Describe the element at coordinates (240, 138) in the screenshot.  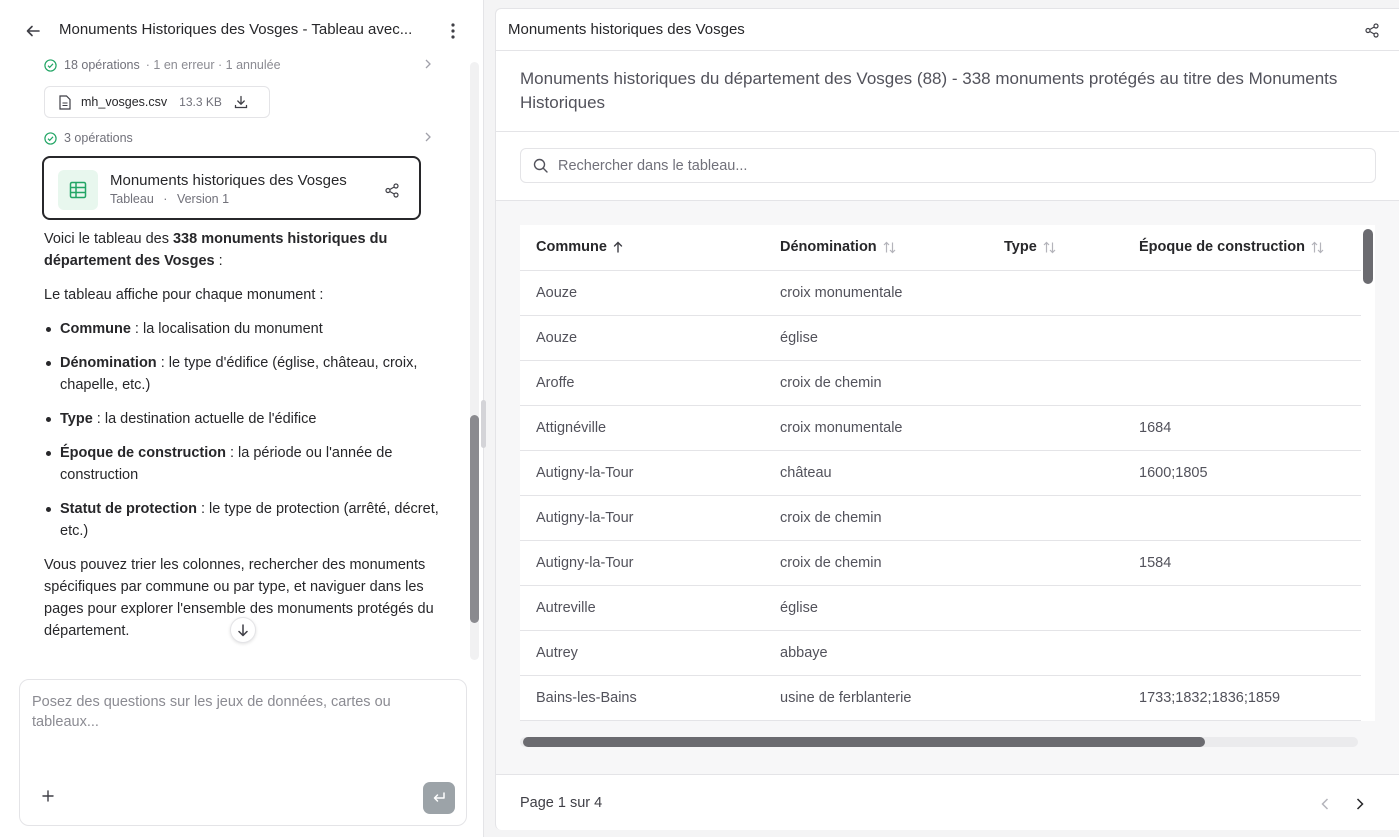
I see `operations-summary-2: 3 opérations` at that location.